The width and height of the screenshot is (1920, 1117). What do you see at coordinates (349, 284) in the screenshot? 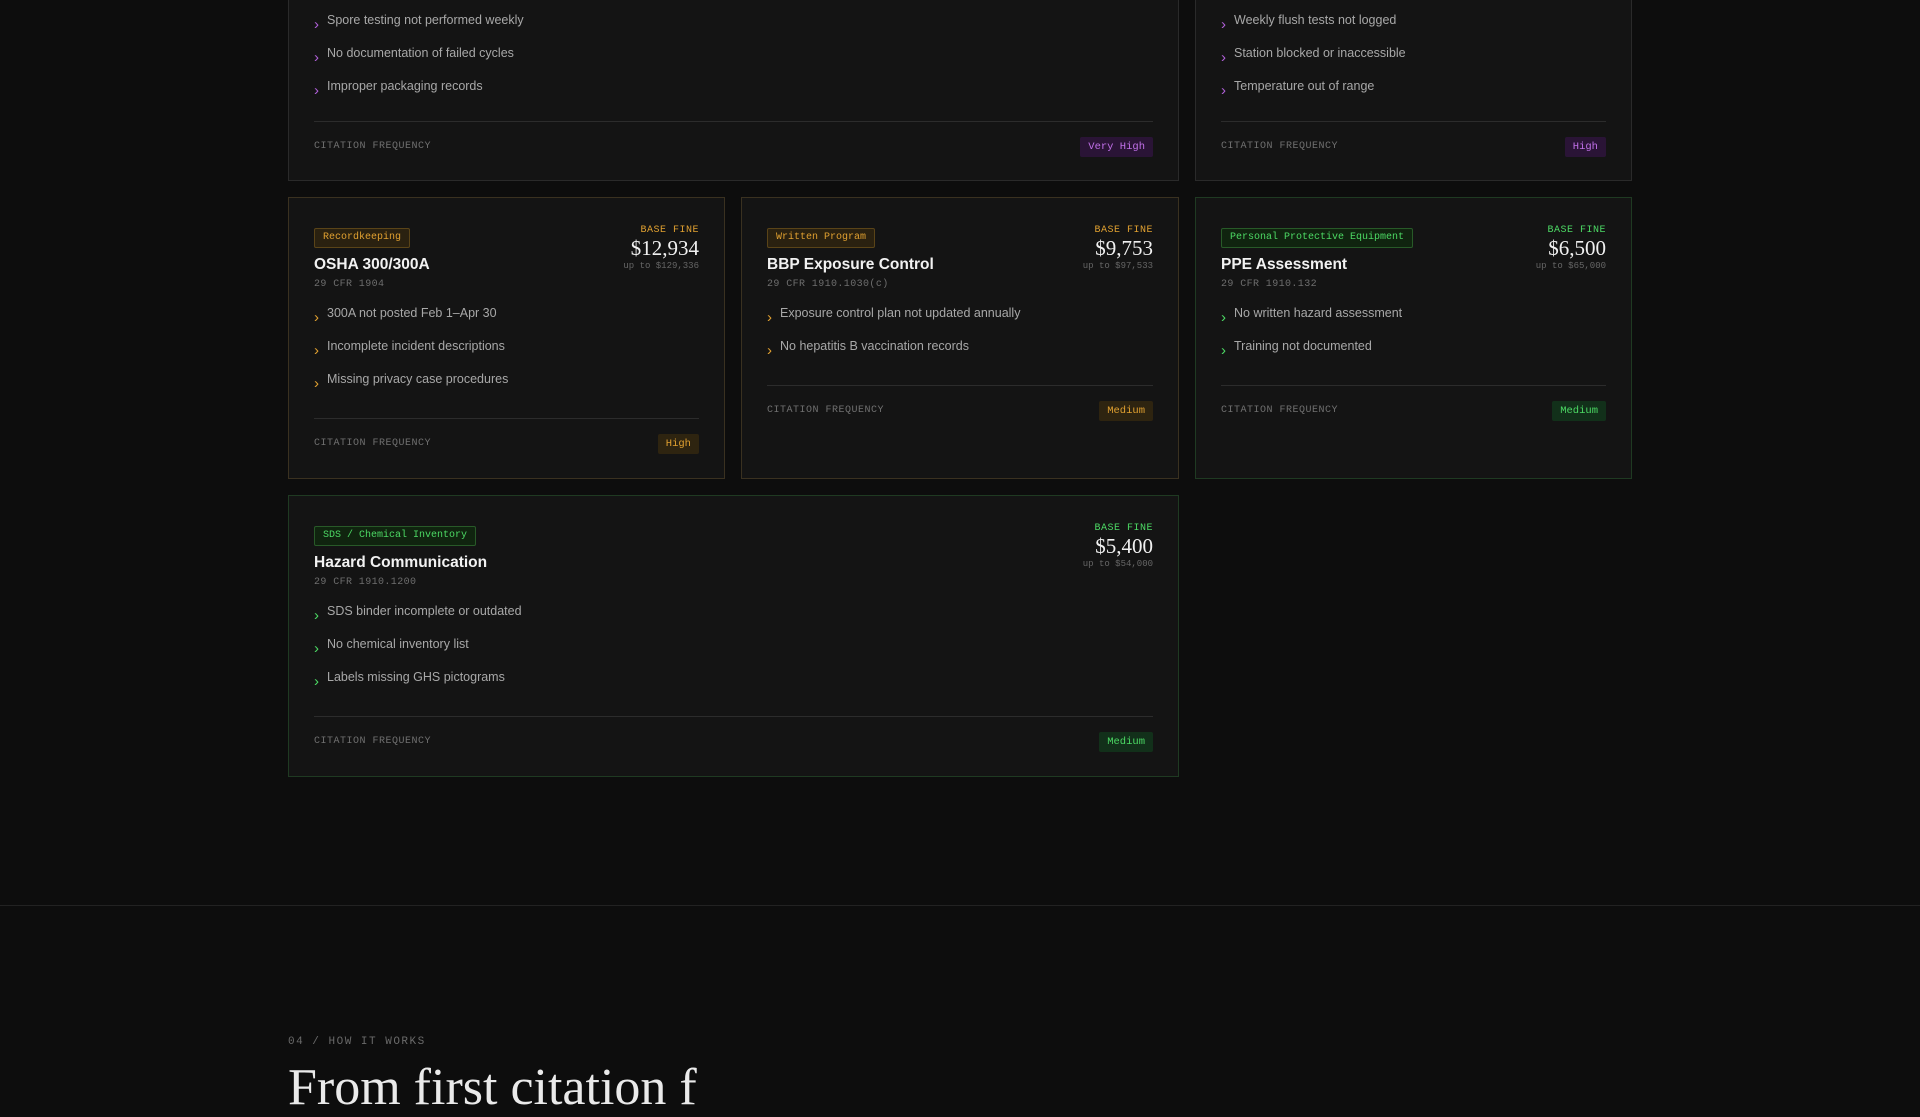
I see `regulation-reference: 29 CFR 1904` at bounding box center [349, 284].